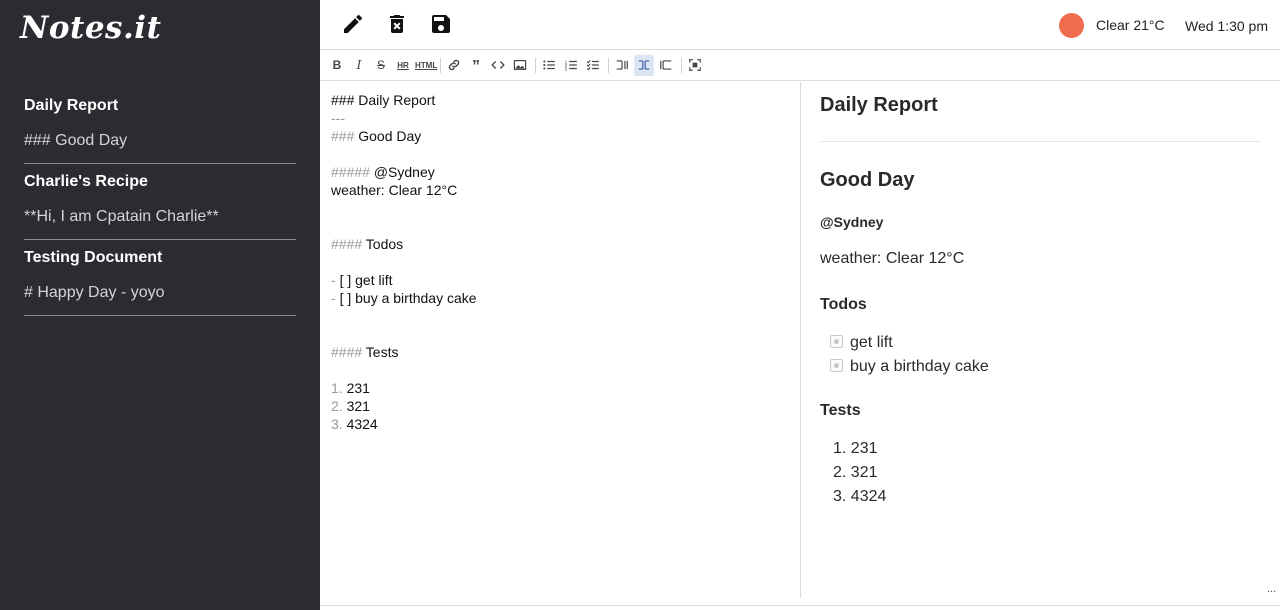 The height and width of the screenshot is (610, 1280). What do you see at coordinates (855, 472) in the screenshot?
I see `list-item: 2. 321` at bounding box center [855, 472].